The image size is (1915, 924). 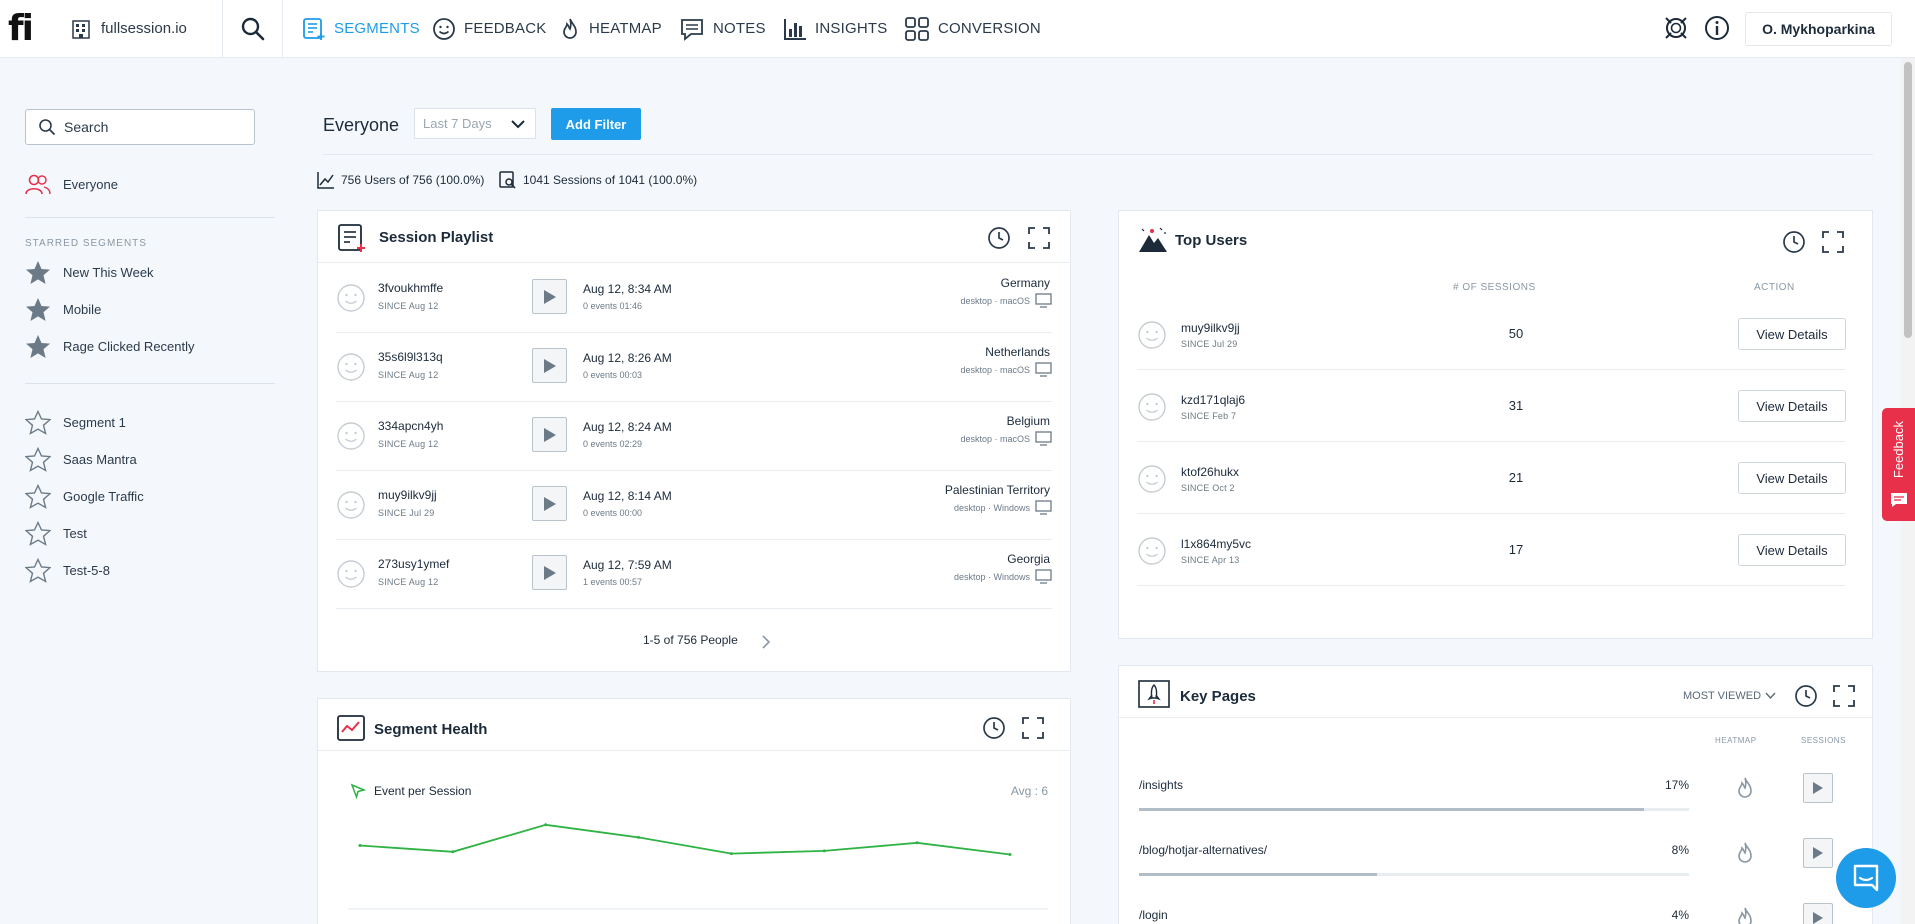 What do you see at coordinates (598, 180) in the screenshot?
I see `sessions-stat: 1041 Sessions of 1041 (100.0%)` at bounding box center [598, 180].